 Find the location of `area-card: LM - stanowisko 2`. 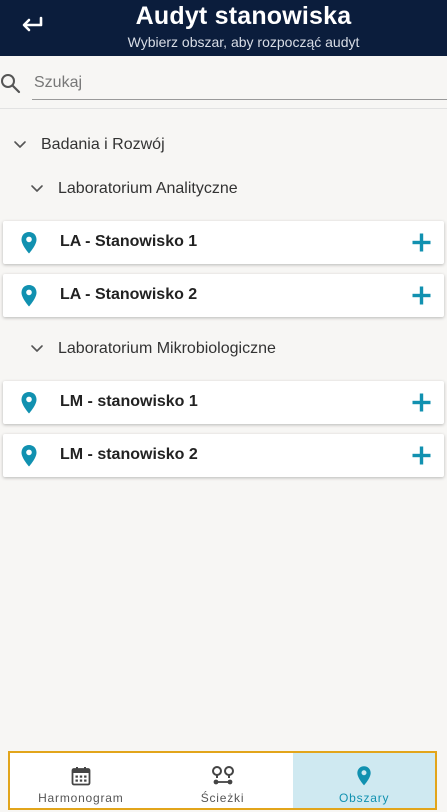

area-card: LM - stanowisko 2 is located at coordinates (223, 455).